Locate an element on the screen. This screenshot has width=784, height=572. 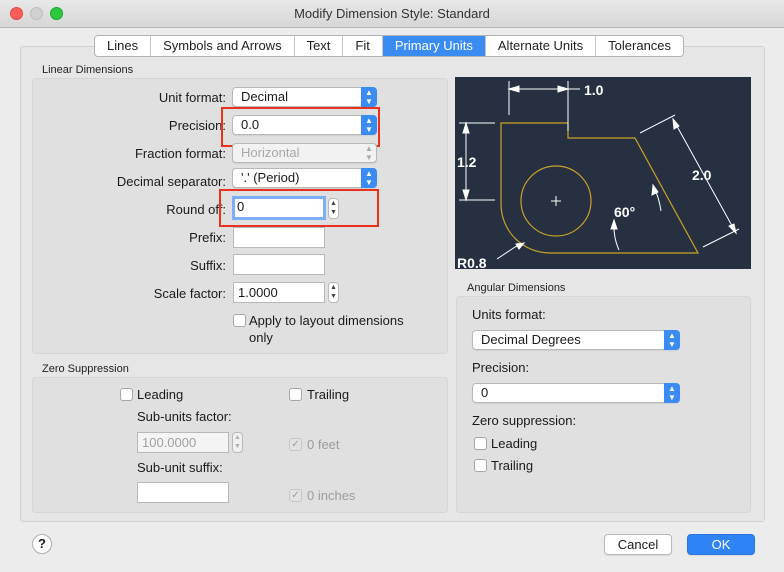
dimension-preview: 1.0 1.2 2.0 60° R0.8 is located at coordinates (603, 173).